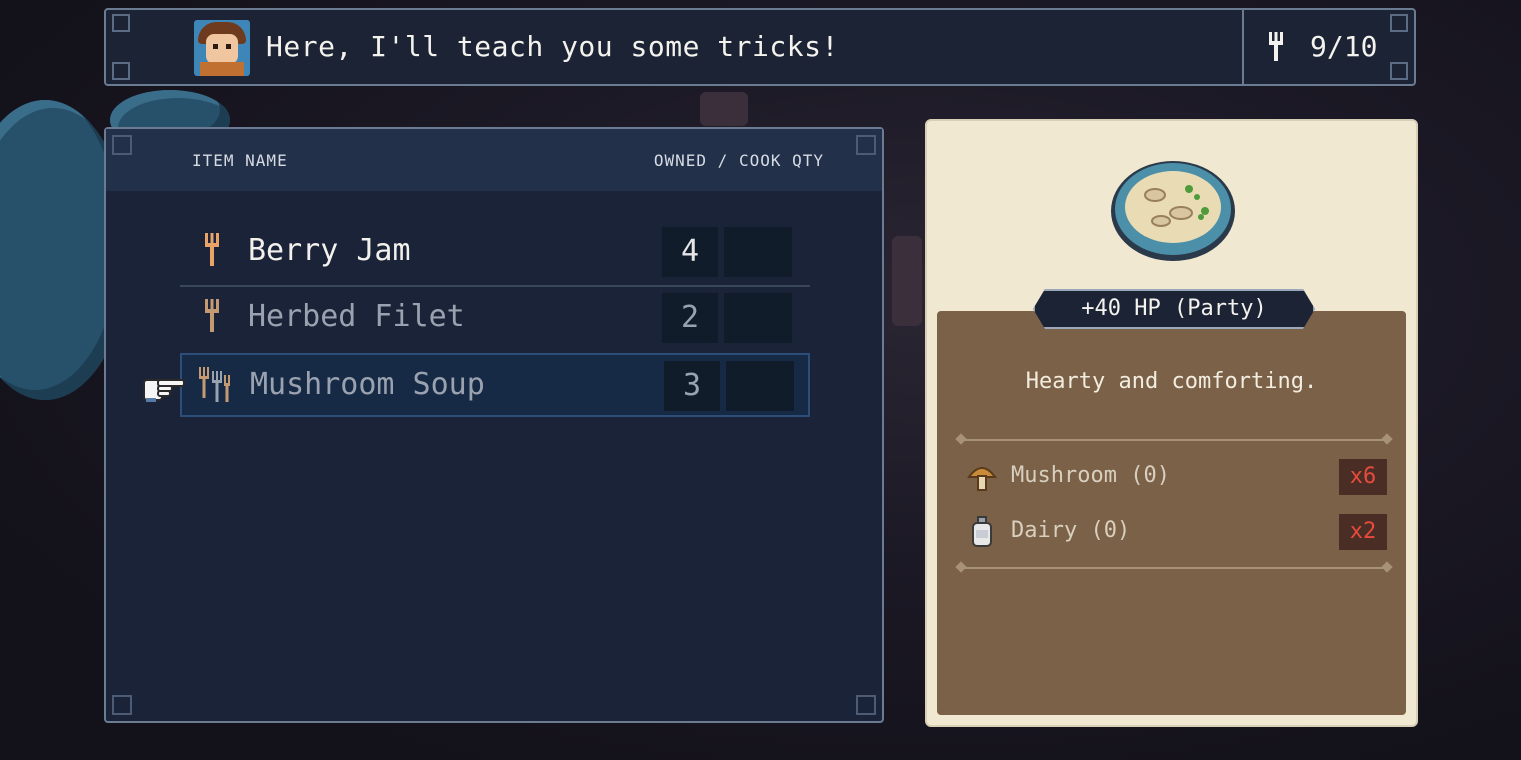 Image resolution: width=1521 pixels, height=760 pixels. I want to click on recipe-name: Mushroom Soup, so click(367, 384).